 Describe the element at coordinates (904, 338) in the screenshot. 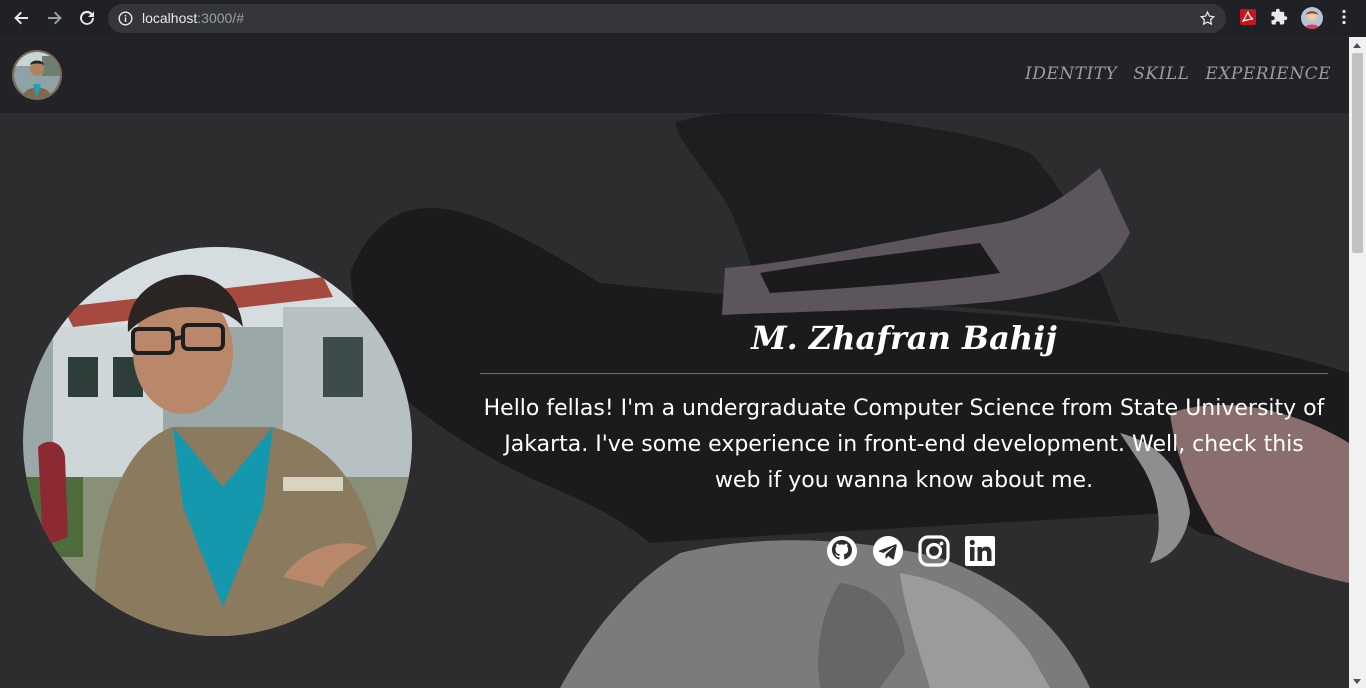

I see `hero-name: M. Zhafran Bahij` at that location.